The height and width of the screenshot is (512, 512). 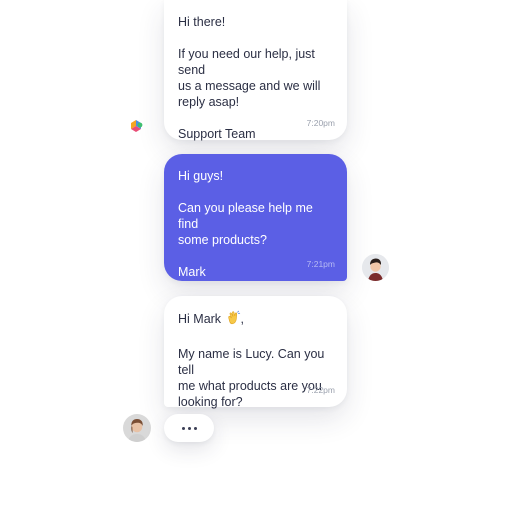 What do you see at coordinates (137, 428) in the screenshot?
I see `agent-avatar` at bounding box center [137, 428].